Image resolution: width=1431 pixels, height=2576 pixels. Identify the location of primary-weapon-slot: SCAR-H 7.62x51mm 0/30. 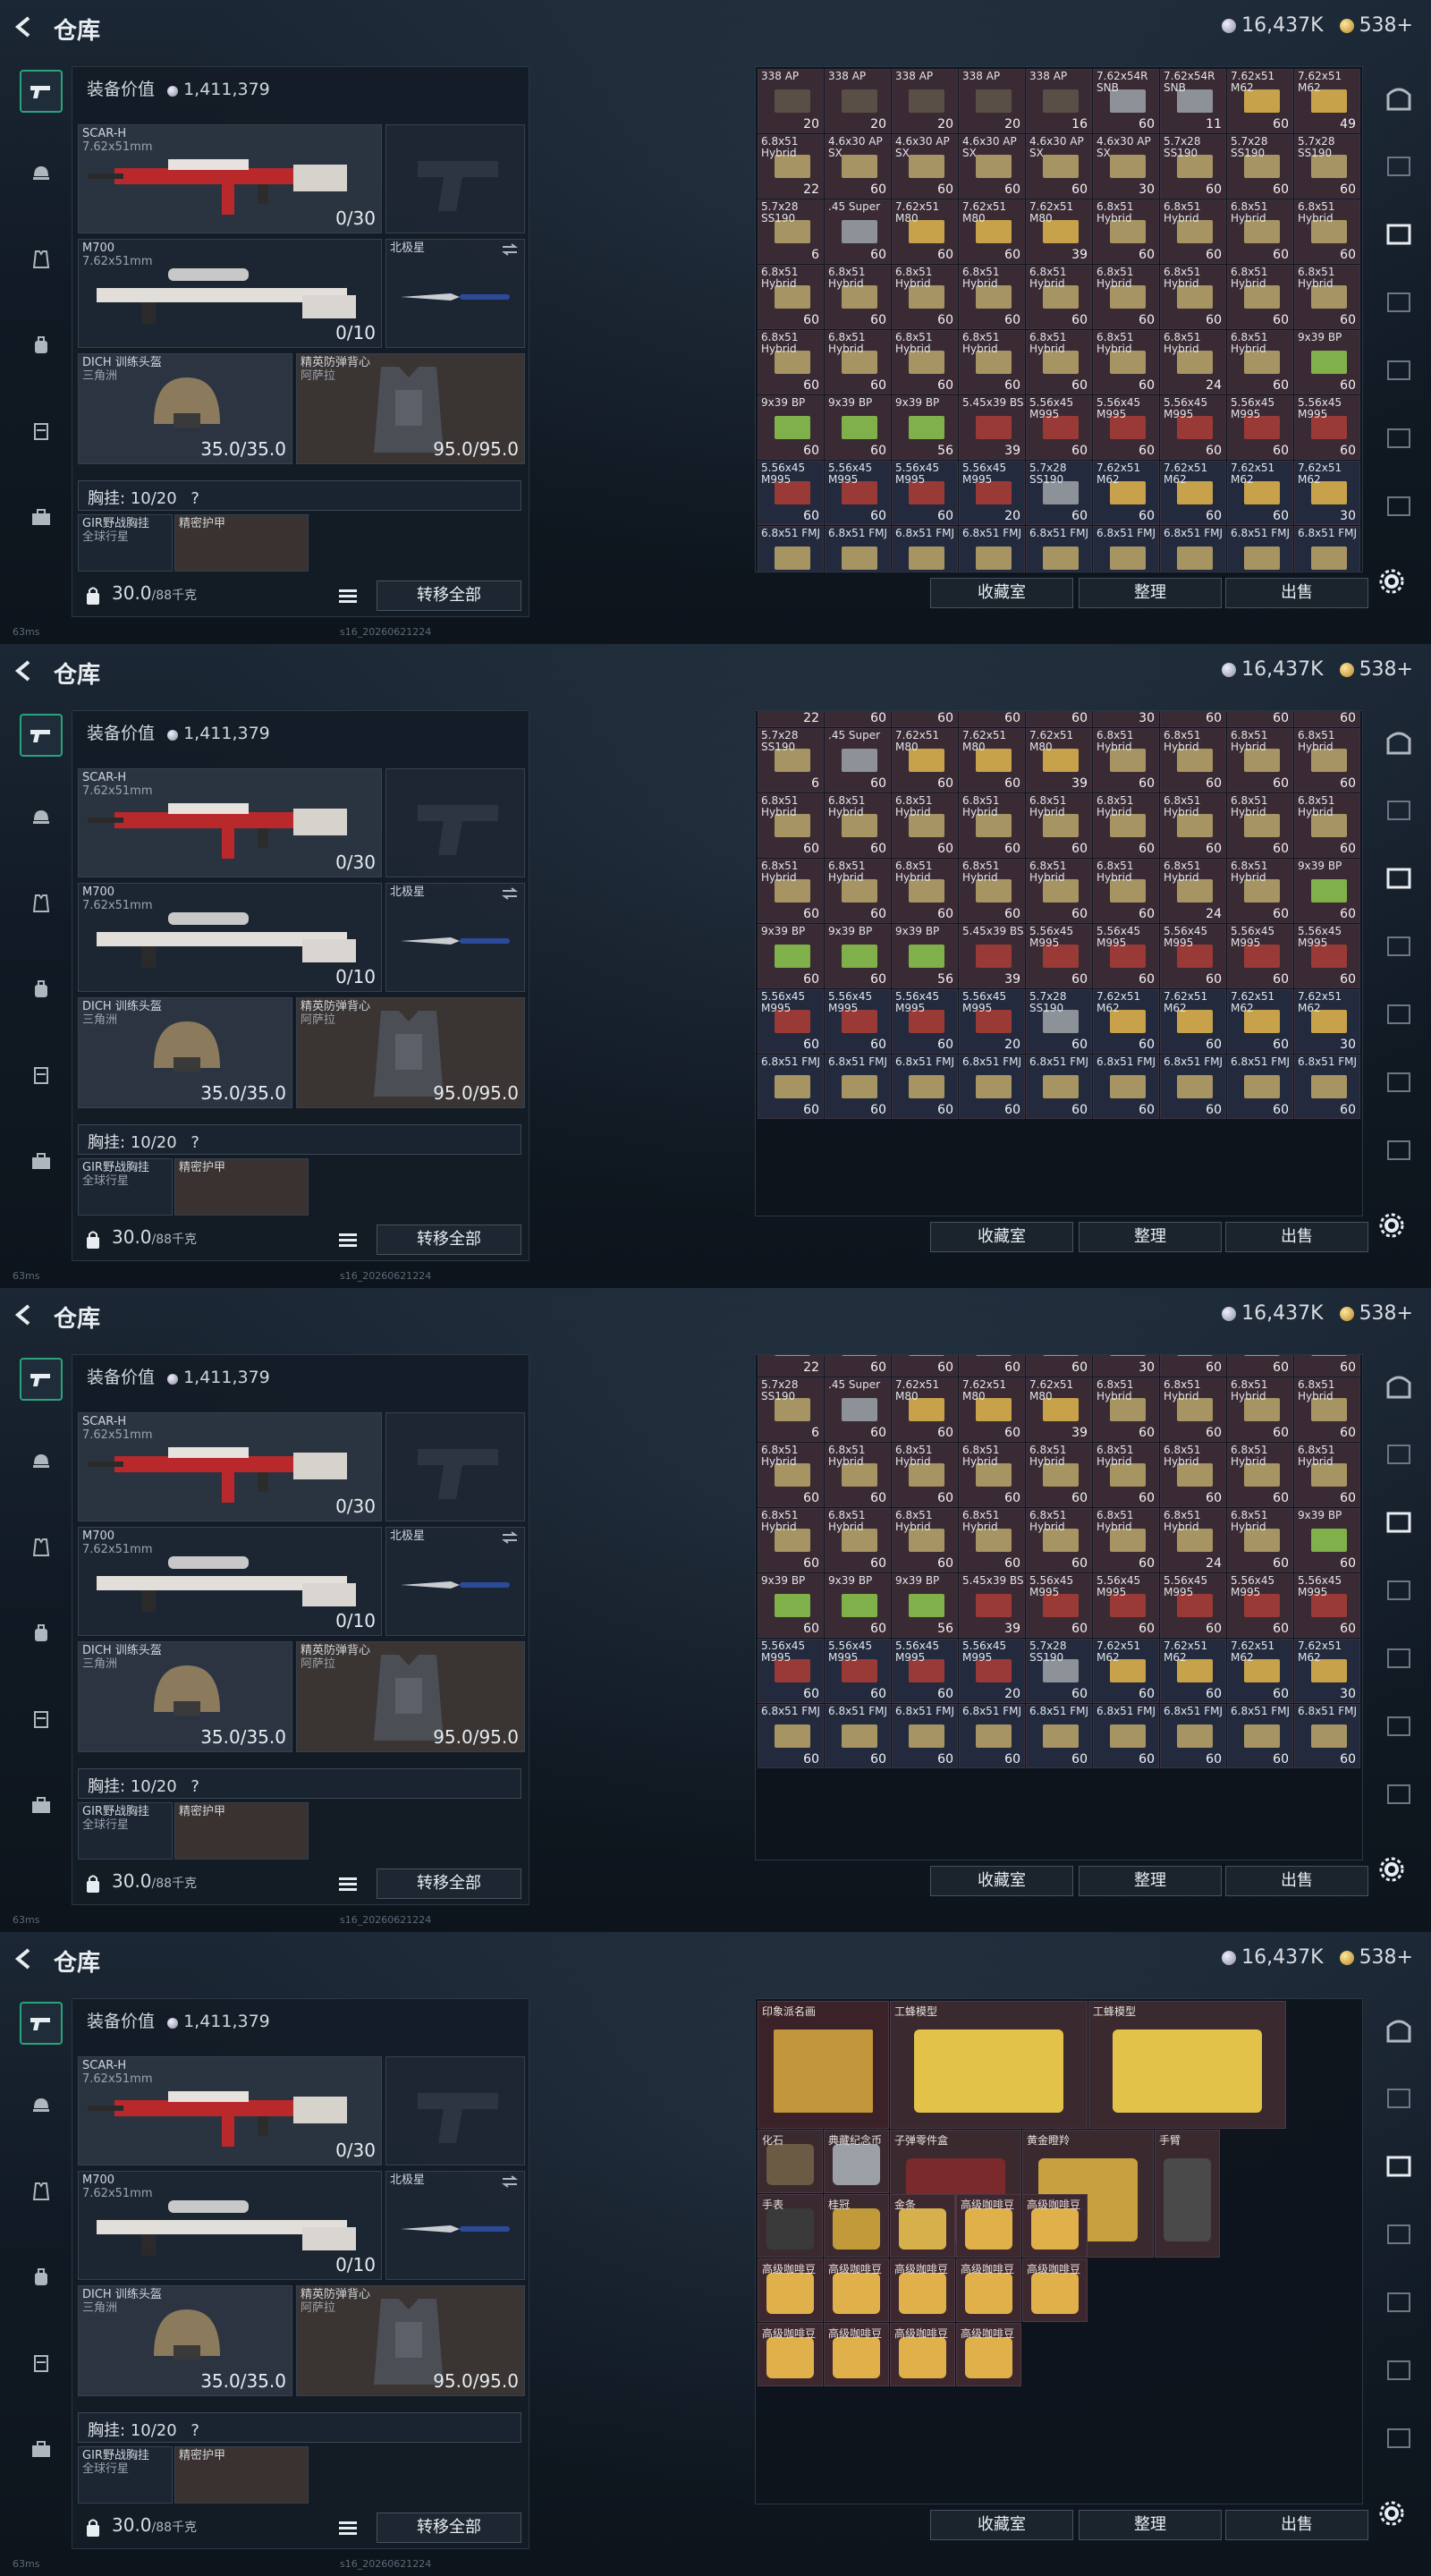
(230, 822).